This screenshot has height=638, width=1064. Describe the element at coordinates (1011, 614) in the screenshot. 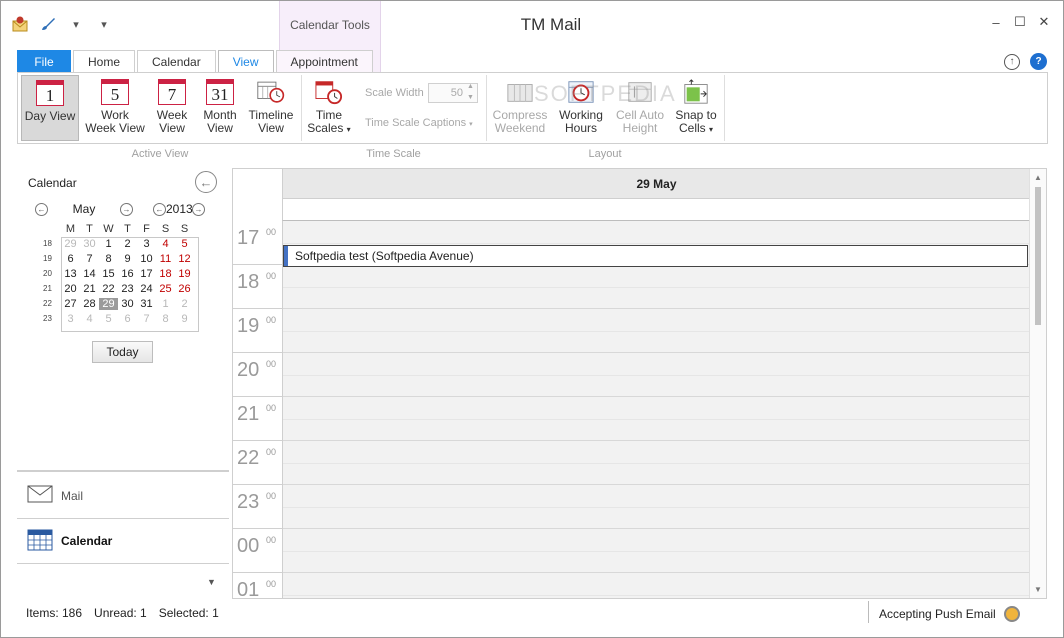

I see `push-status-indicator-icon` at that location.